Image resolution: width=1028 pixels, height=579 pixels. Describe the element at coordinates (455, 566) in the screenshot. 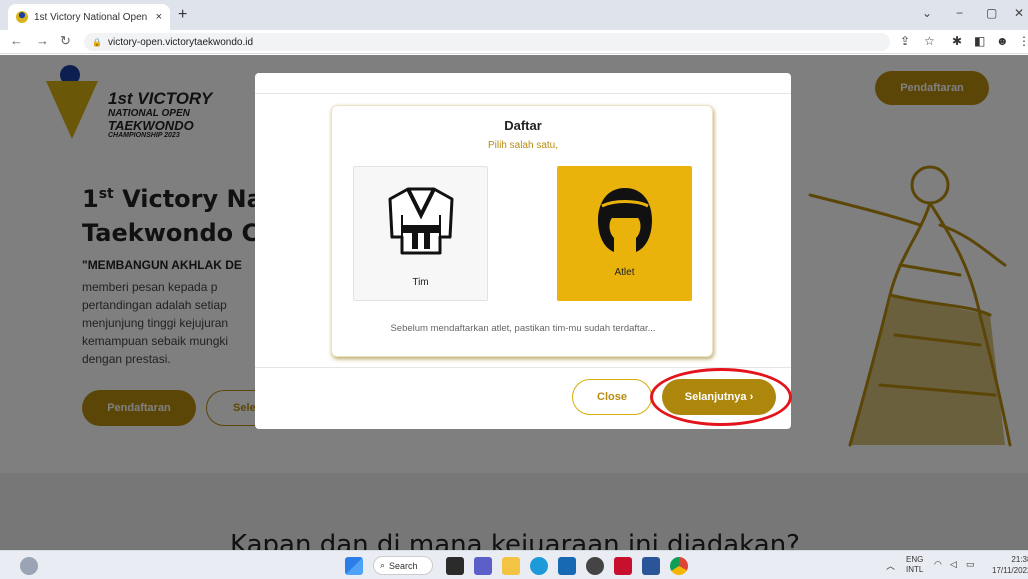

I see `task-view-icon` at that location.